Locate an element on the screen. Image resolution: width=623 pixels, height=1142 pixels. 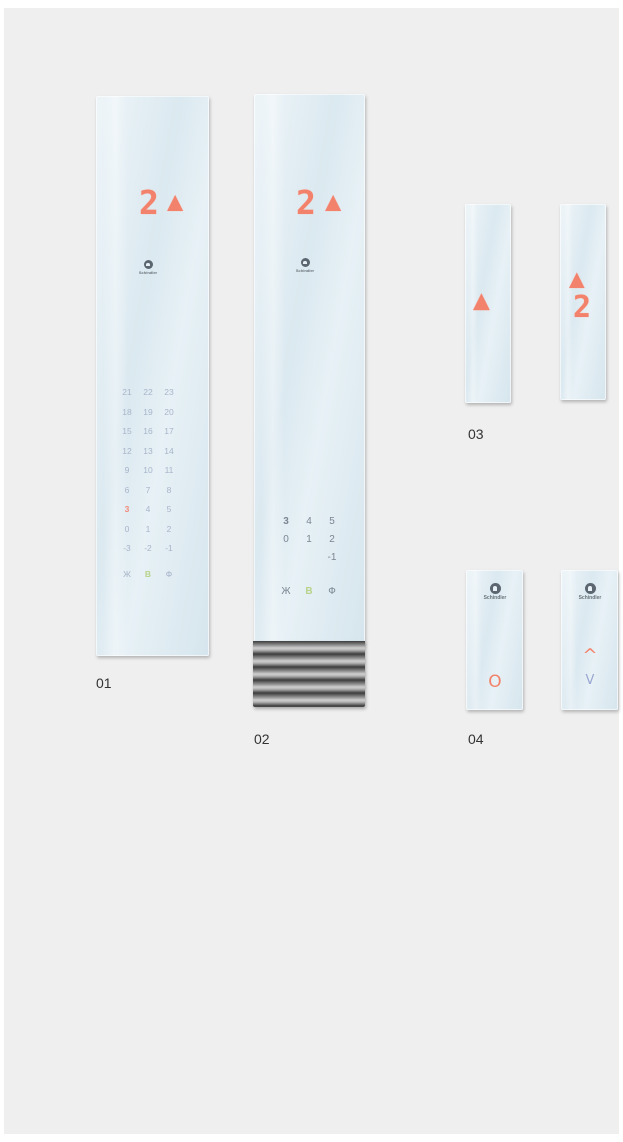
floor-button: 19 is located at coordinates (148, 412).